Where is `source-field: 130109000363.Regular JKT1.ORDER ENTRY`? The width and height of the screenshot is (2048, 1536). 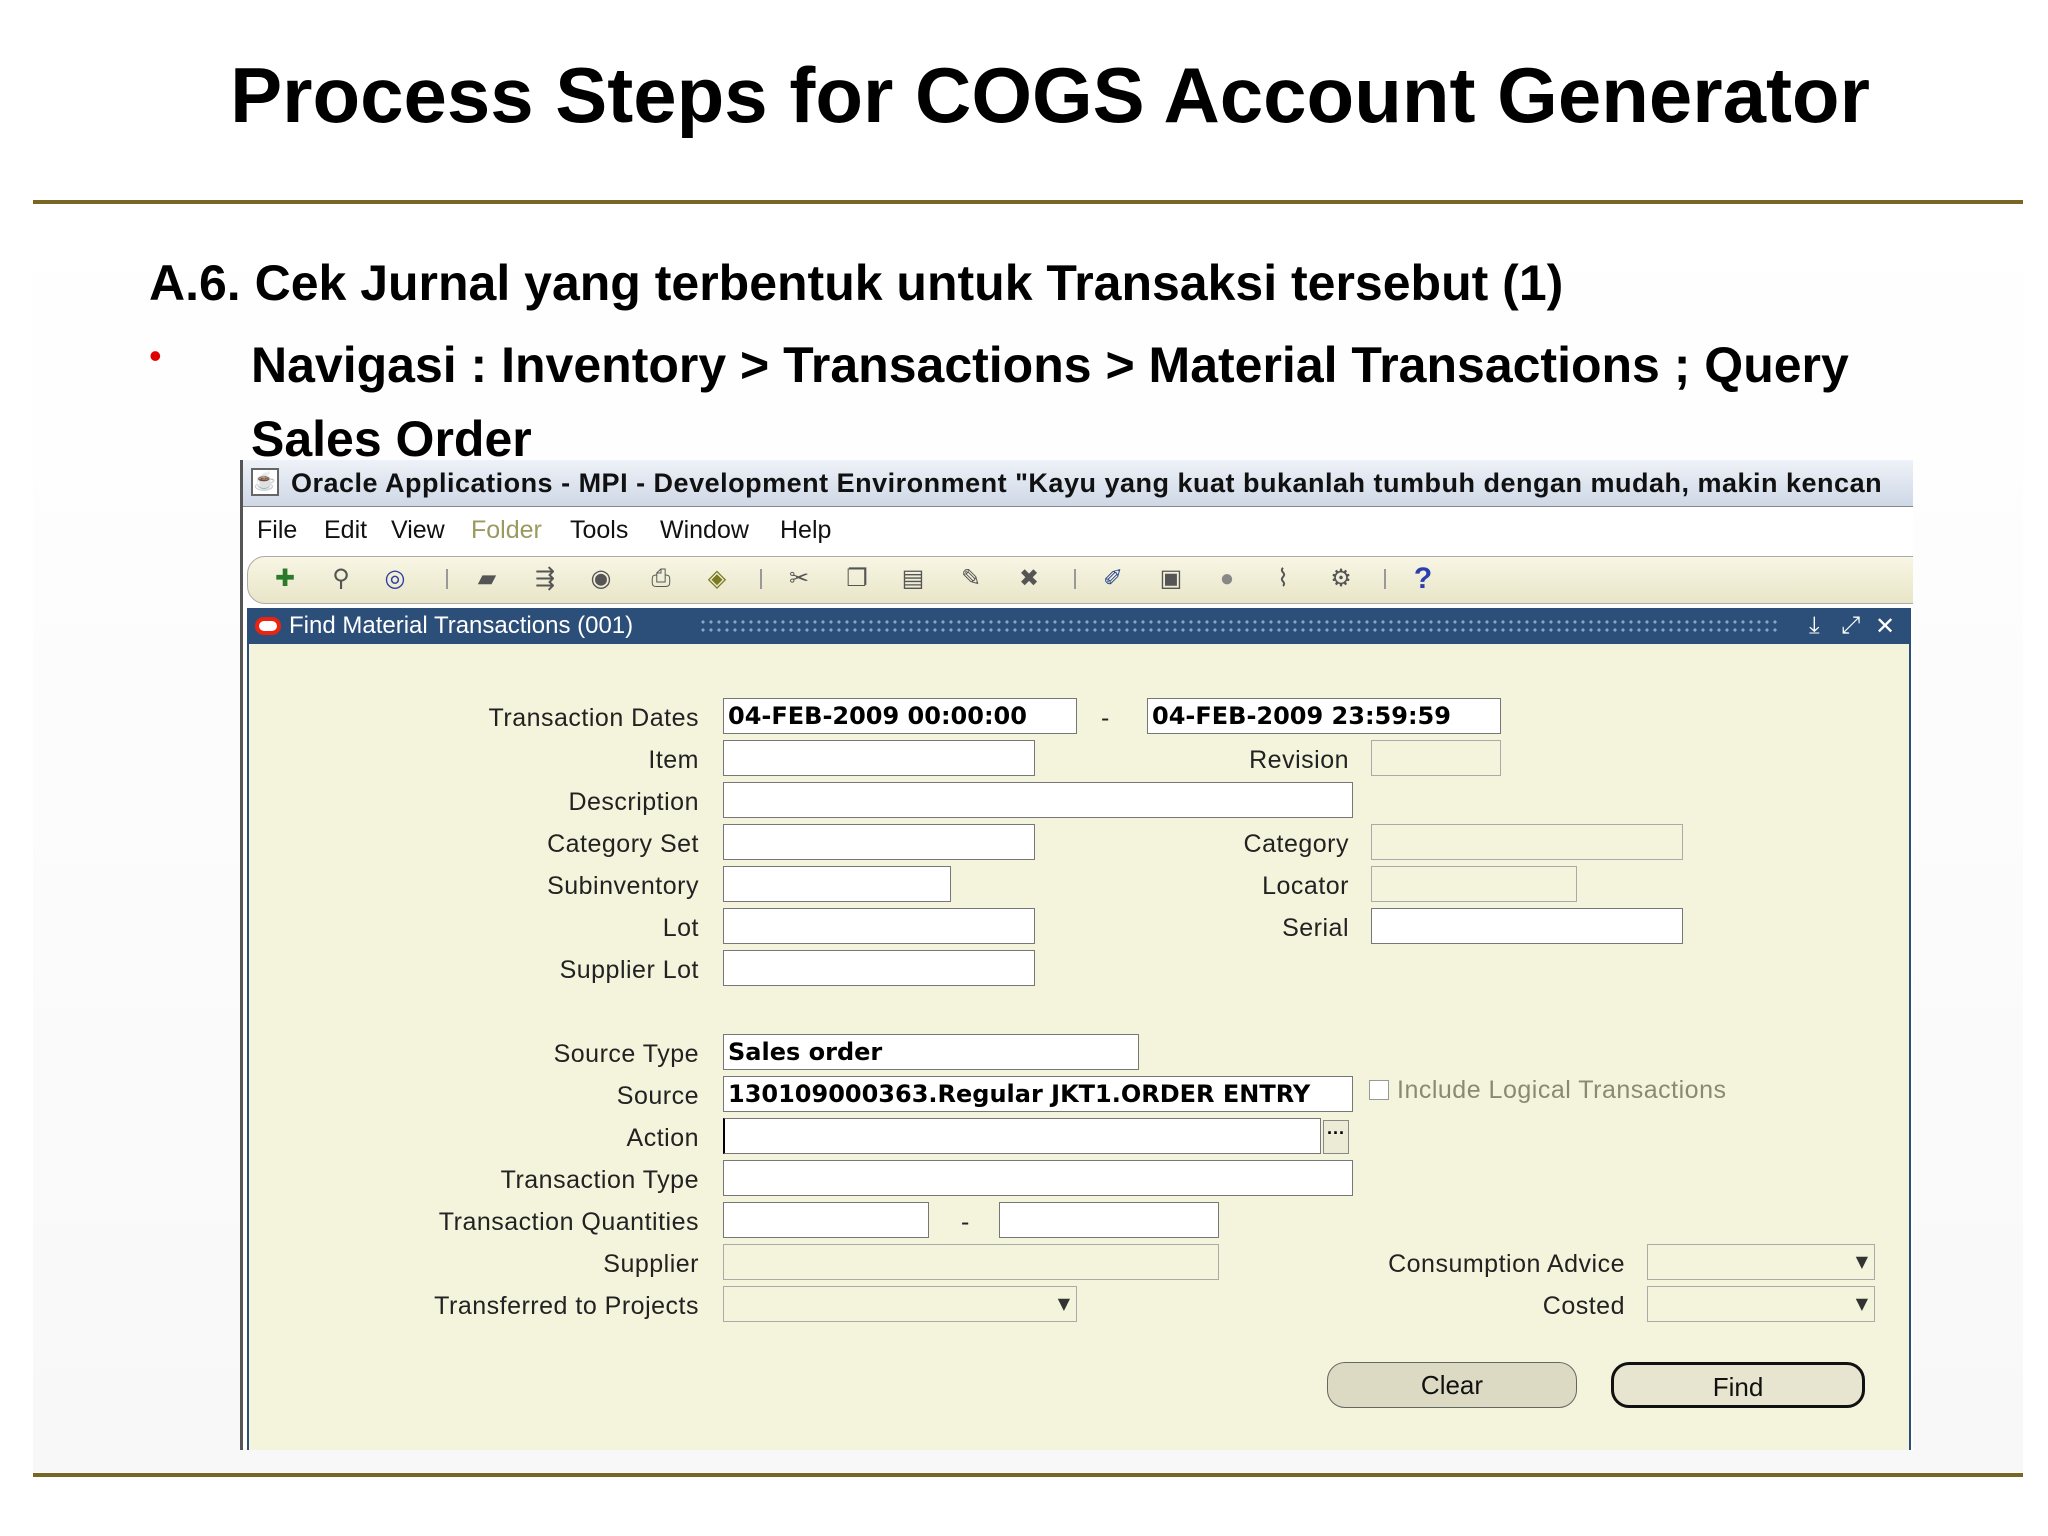
source-field: 130109000363.Regular JKT1.ORDER ENTRY is located at coordinates (1038, 1094).